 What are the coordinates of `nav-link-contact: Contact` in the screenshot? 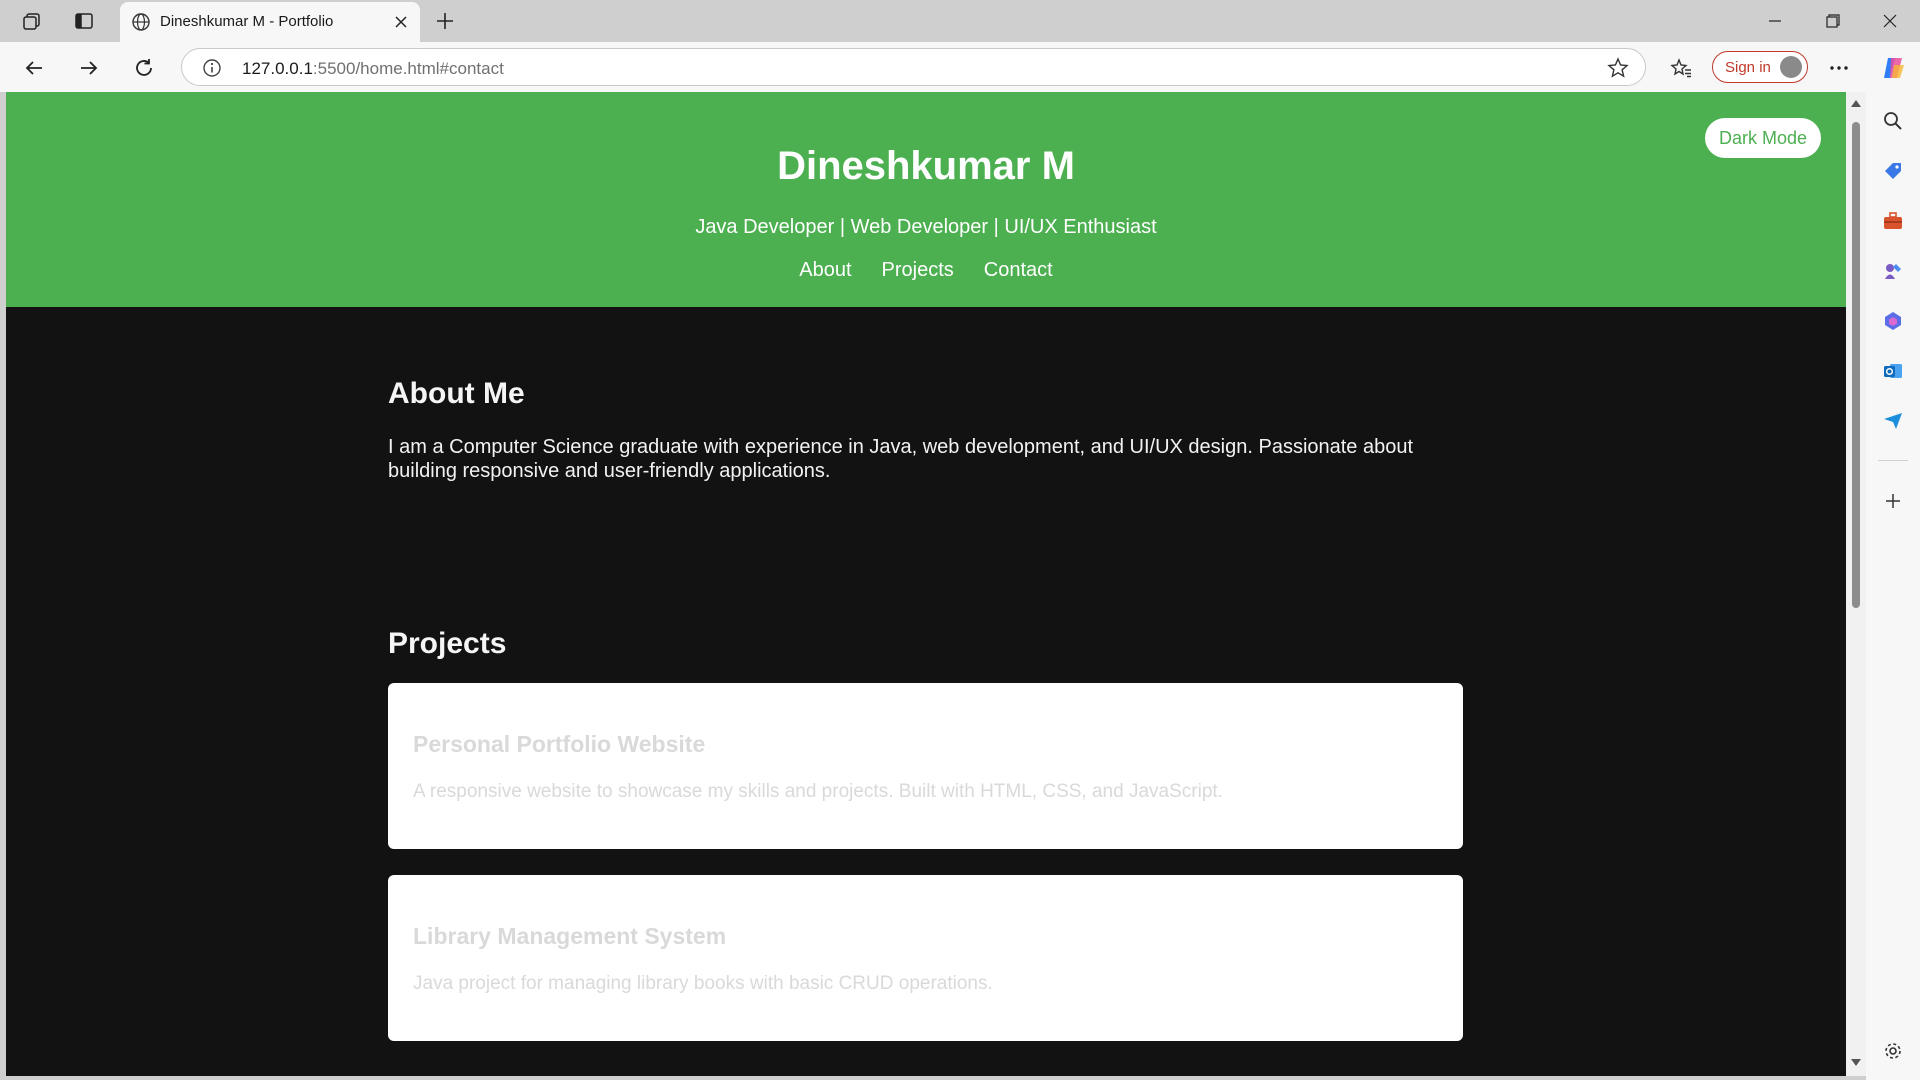 It's located at (1018, 270).